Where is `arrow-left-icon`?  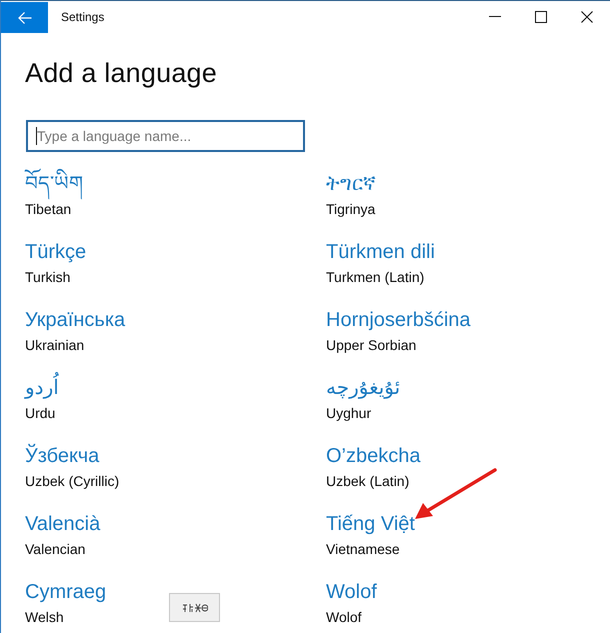
arrow-left-icon is located at coordinates (25, 18).